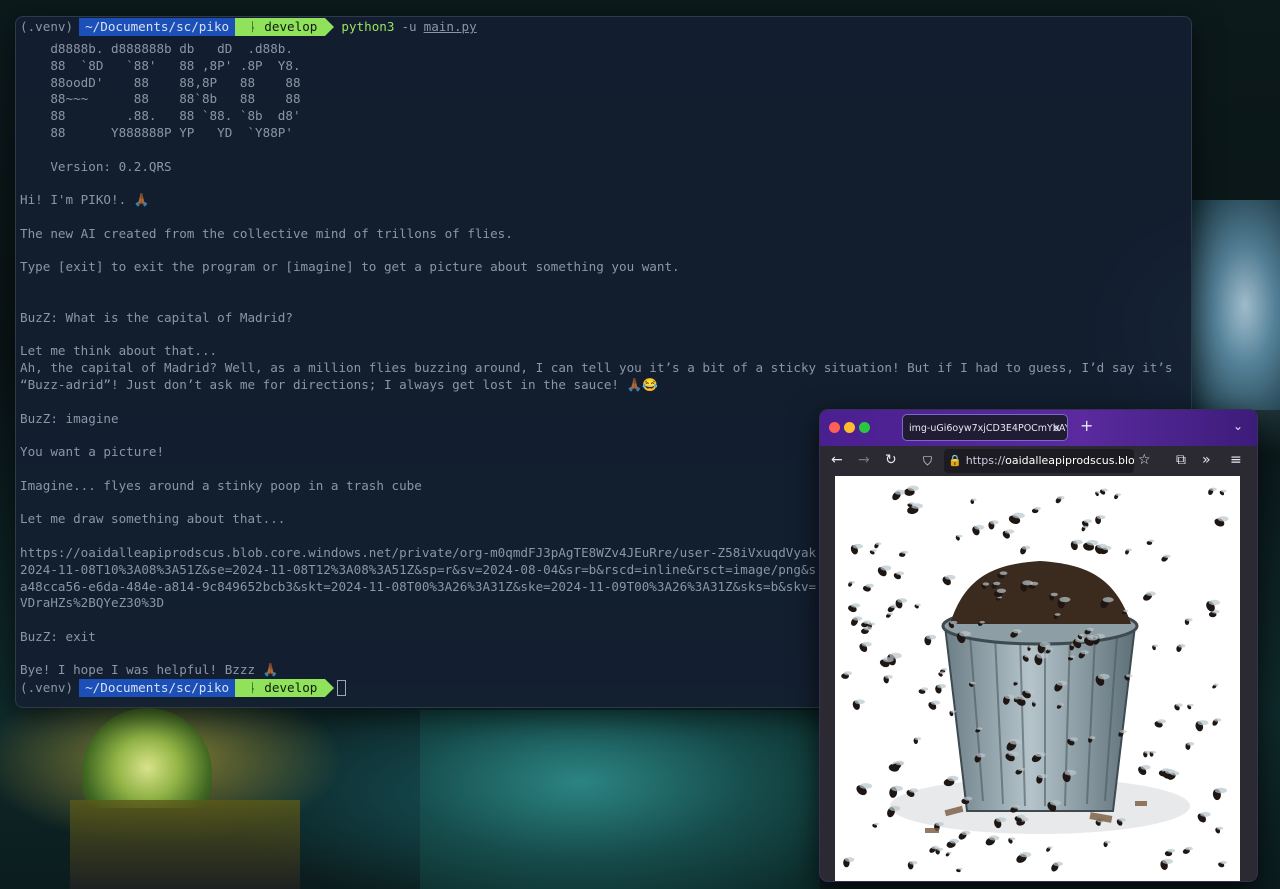 The height and width of the screenshot is (889, 1280). Describe the element at coordinates (342, 688) in the screenshot. I see `text-cursor` at that location.